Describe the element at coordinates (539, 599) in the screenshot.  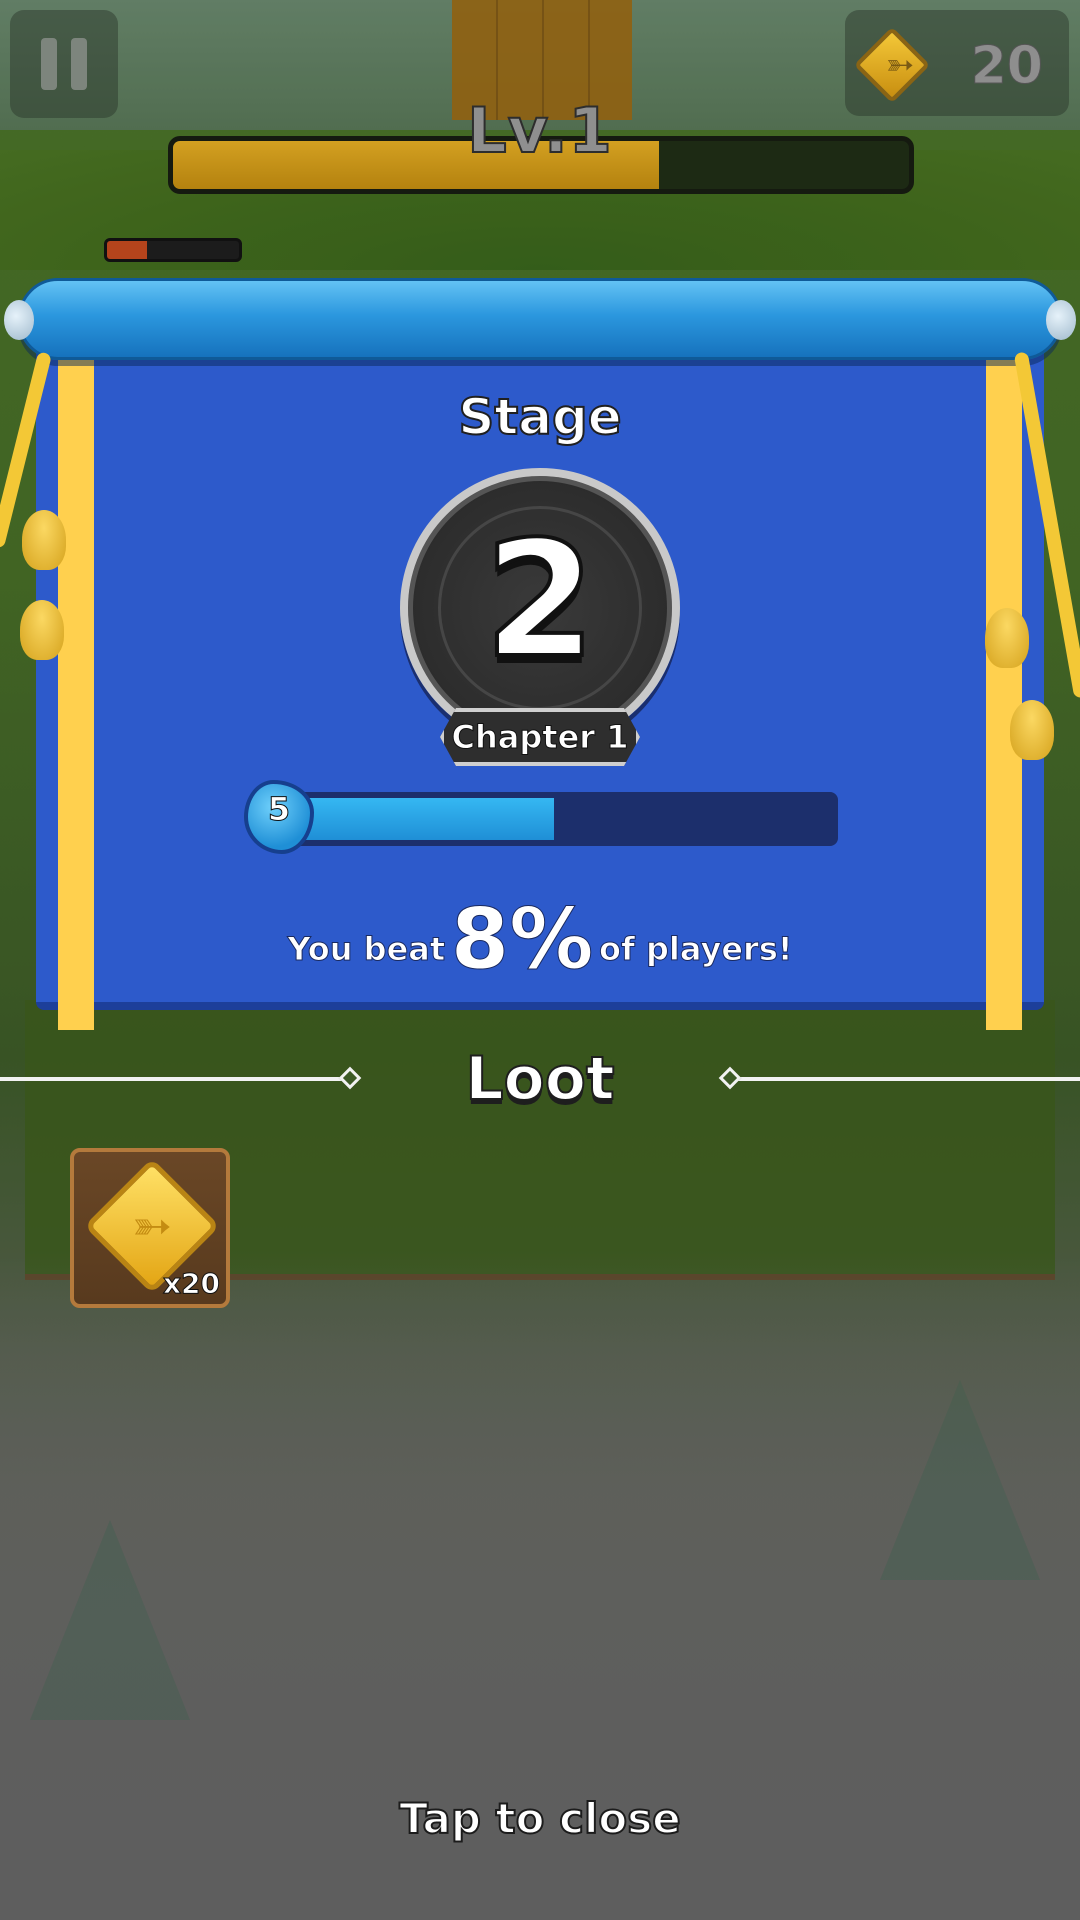
I see `stage-number: 2` at that location.